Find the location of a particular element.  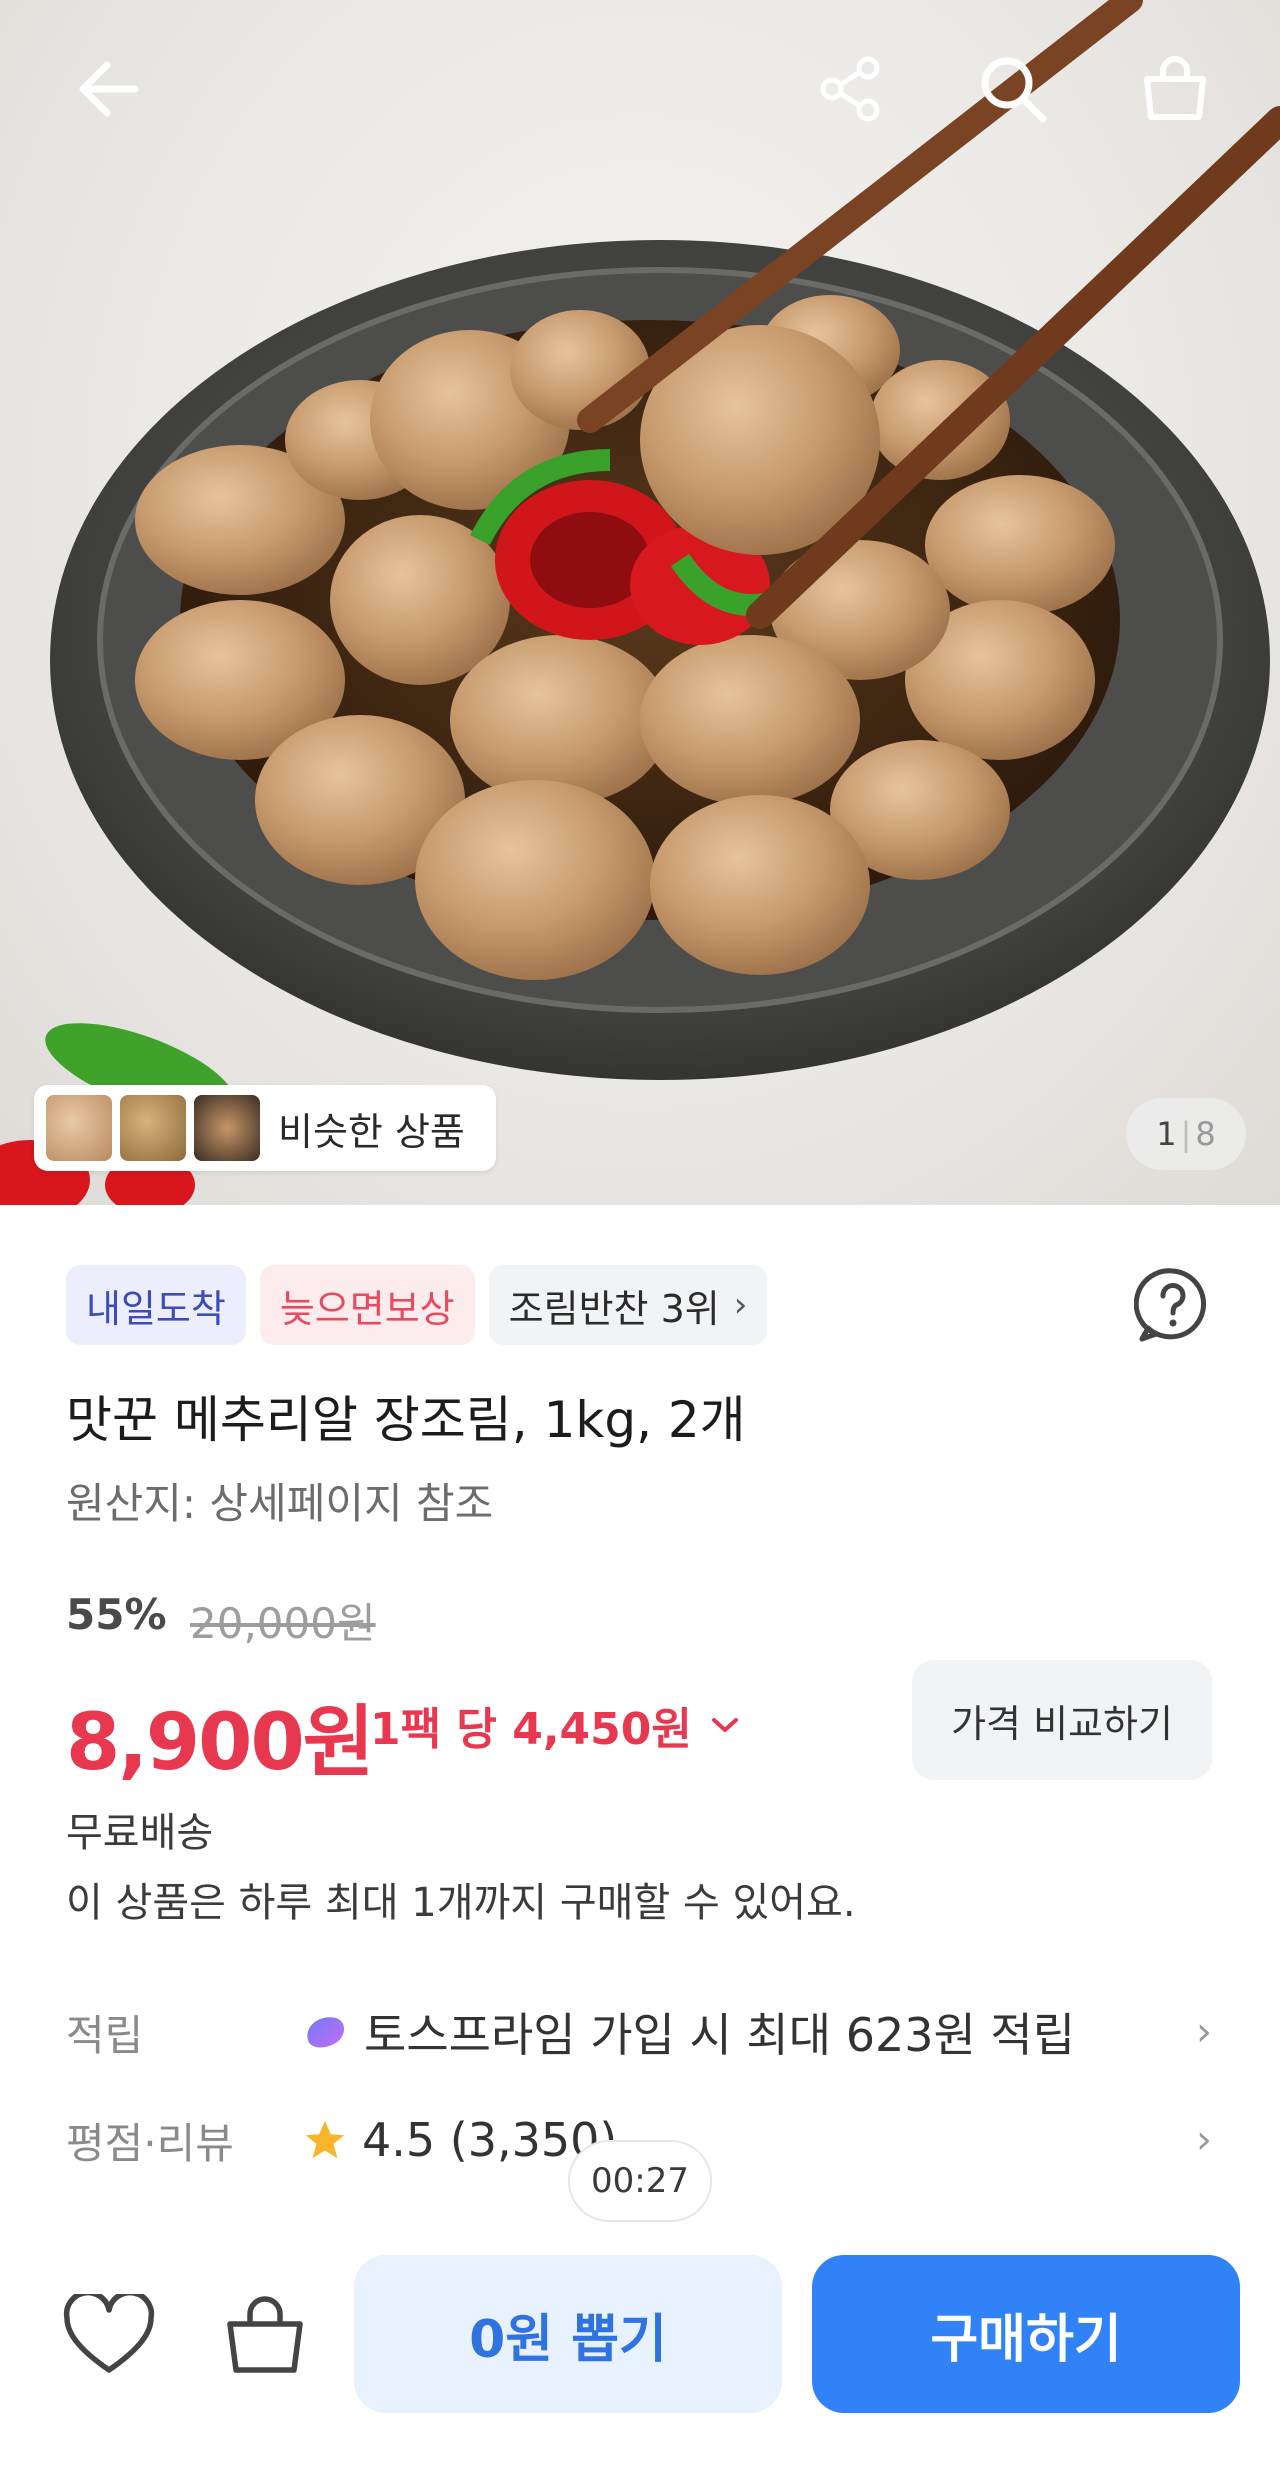

rating-label: 평점·리뷰 is located at coordinates (150, 2143).